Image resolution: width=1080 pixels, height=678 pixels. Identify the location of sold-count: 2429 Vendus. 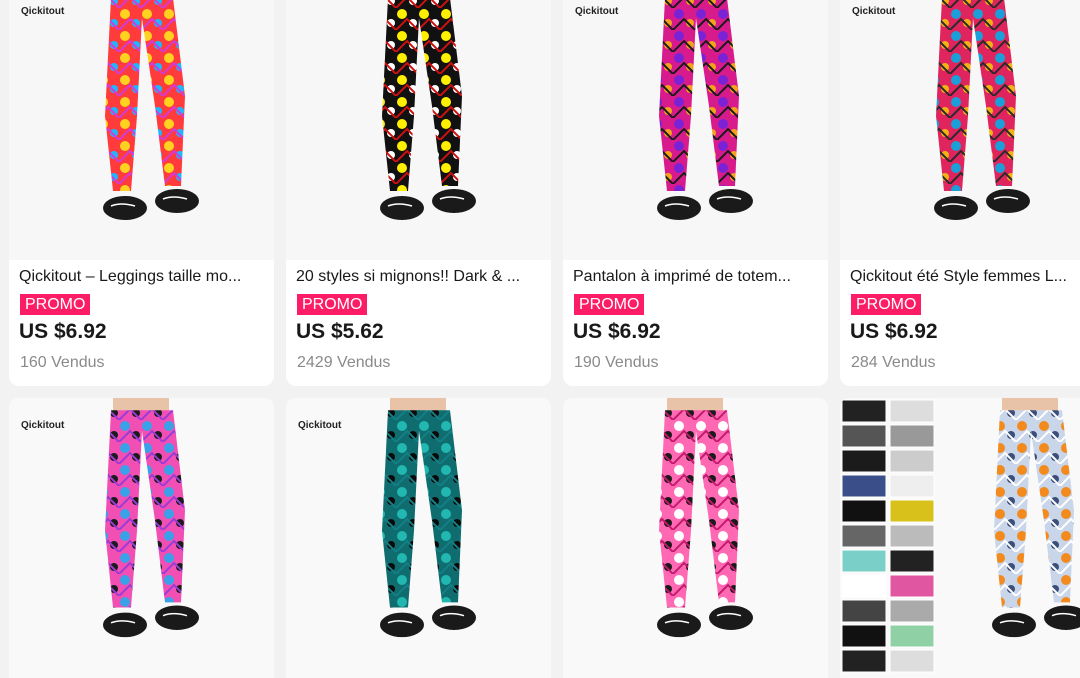
(344, 362).